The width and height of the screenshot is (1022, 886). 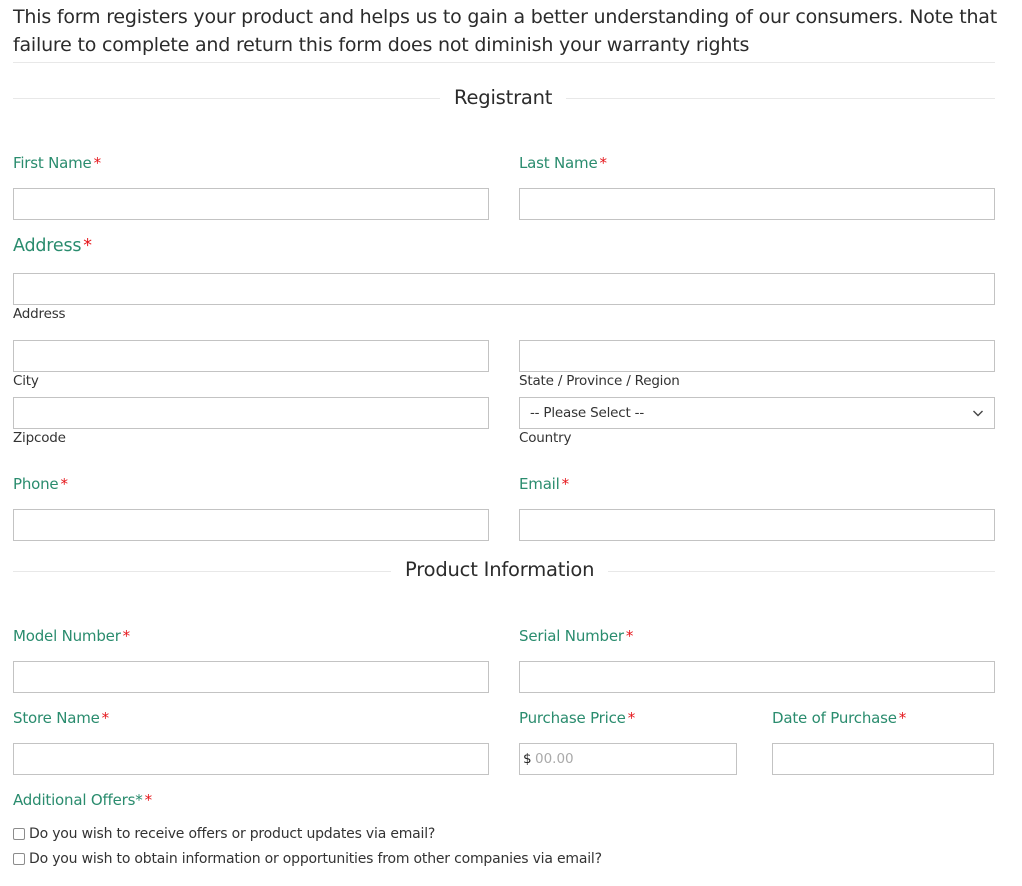 What do you see at coordinates (500, 569) in the screenshot?
I see `section-title-product: Product Information` at bounding box center [500, 569].